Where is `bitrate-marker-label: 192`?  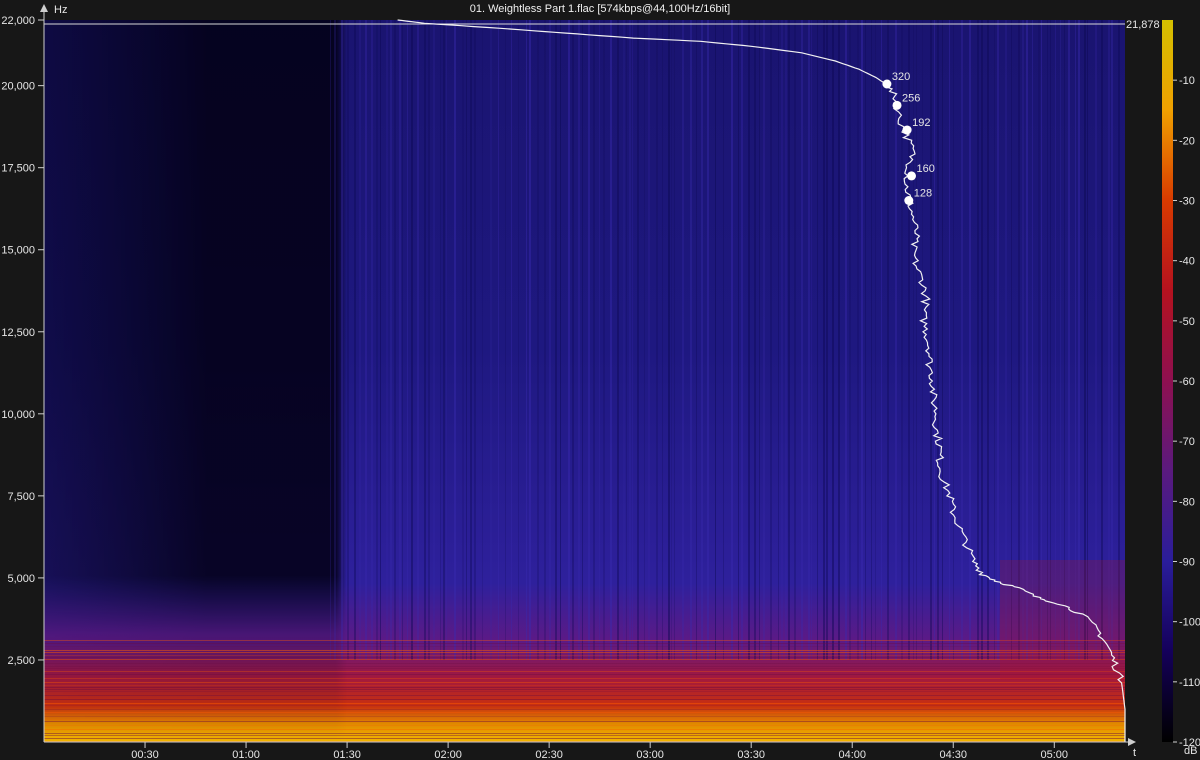
bitrate-marker-label: 192 is located at coordinates (921, 123).